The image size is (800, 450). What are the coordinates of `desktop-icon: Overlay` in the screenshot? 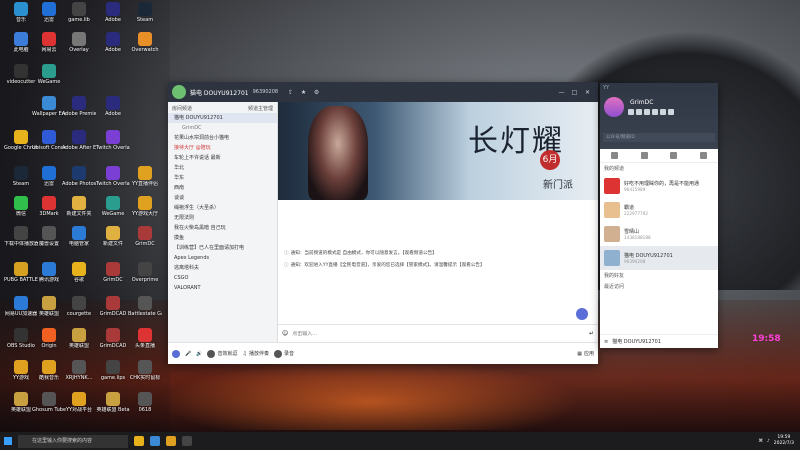 It's located at (79, 42).